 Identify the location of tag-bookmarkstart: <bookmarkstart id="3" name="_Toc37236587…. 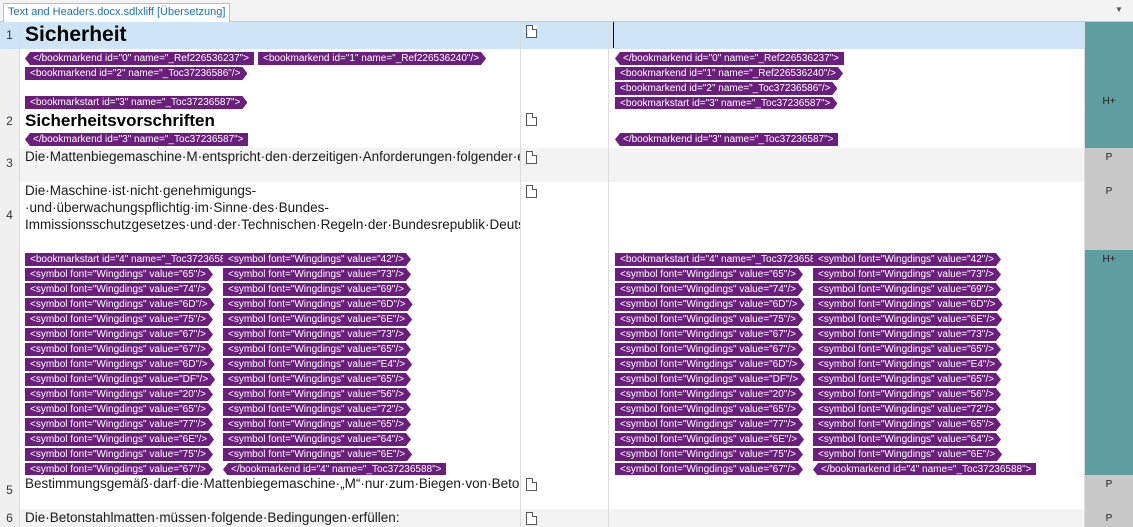
(136, 102).